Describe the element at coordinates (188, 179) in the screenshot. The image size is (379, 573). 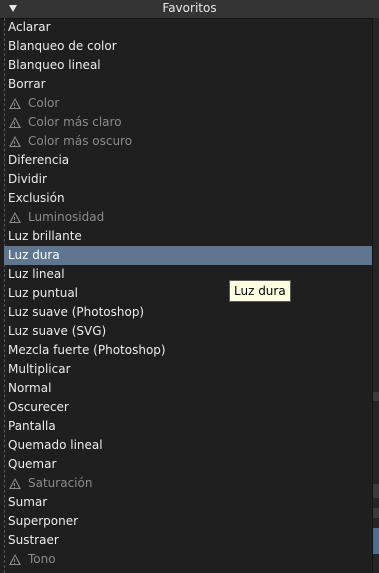
I see `list-item: Dividir` at that location.